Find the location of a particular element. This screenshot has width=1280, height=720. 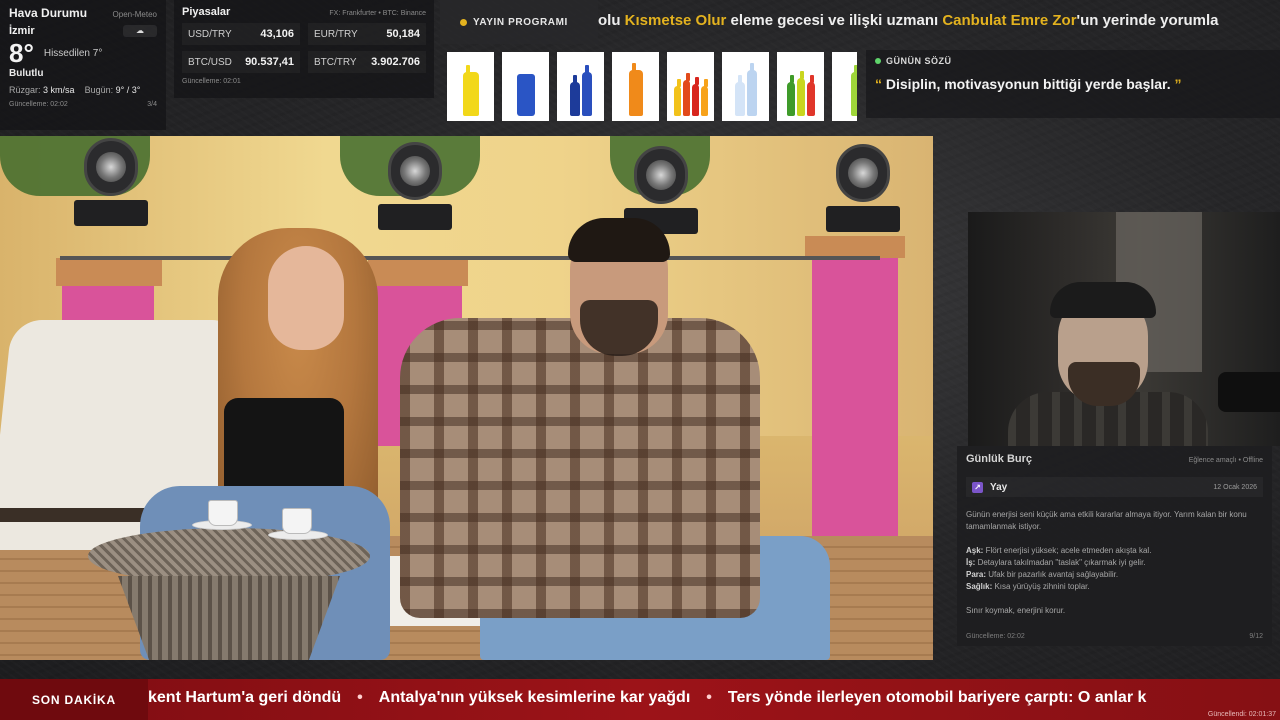

streamer-hat is located at coordinates (1103, 300).